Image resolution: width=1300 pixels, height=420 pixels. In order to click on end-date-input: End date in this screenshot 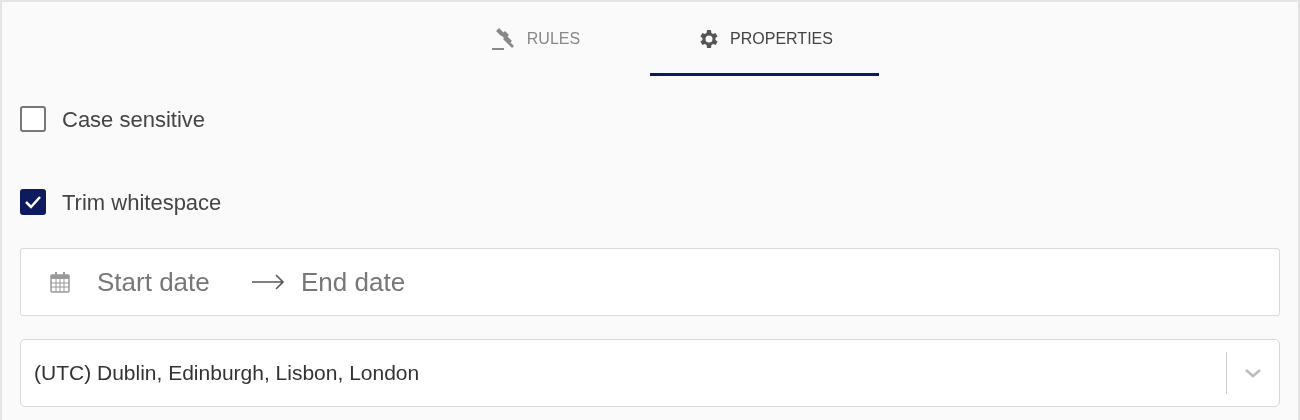, I will do `click(401, 282)`.